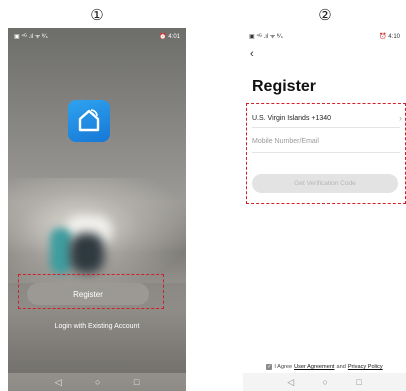  I want to click on agreement-checkbox: ✓, so click(269, 367).